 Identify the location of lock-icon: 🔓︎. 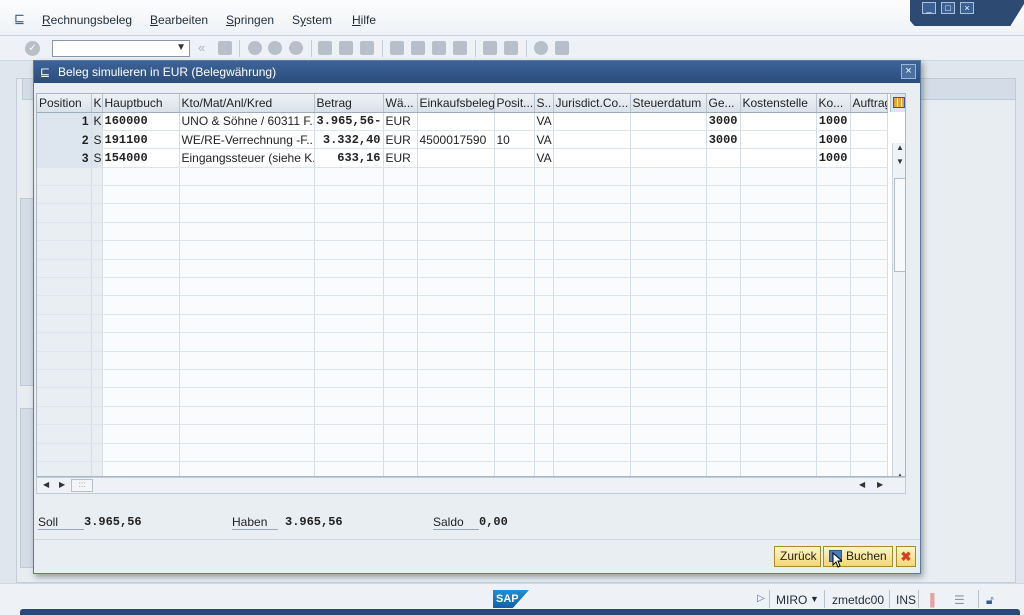
(990, 600).